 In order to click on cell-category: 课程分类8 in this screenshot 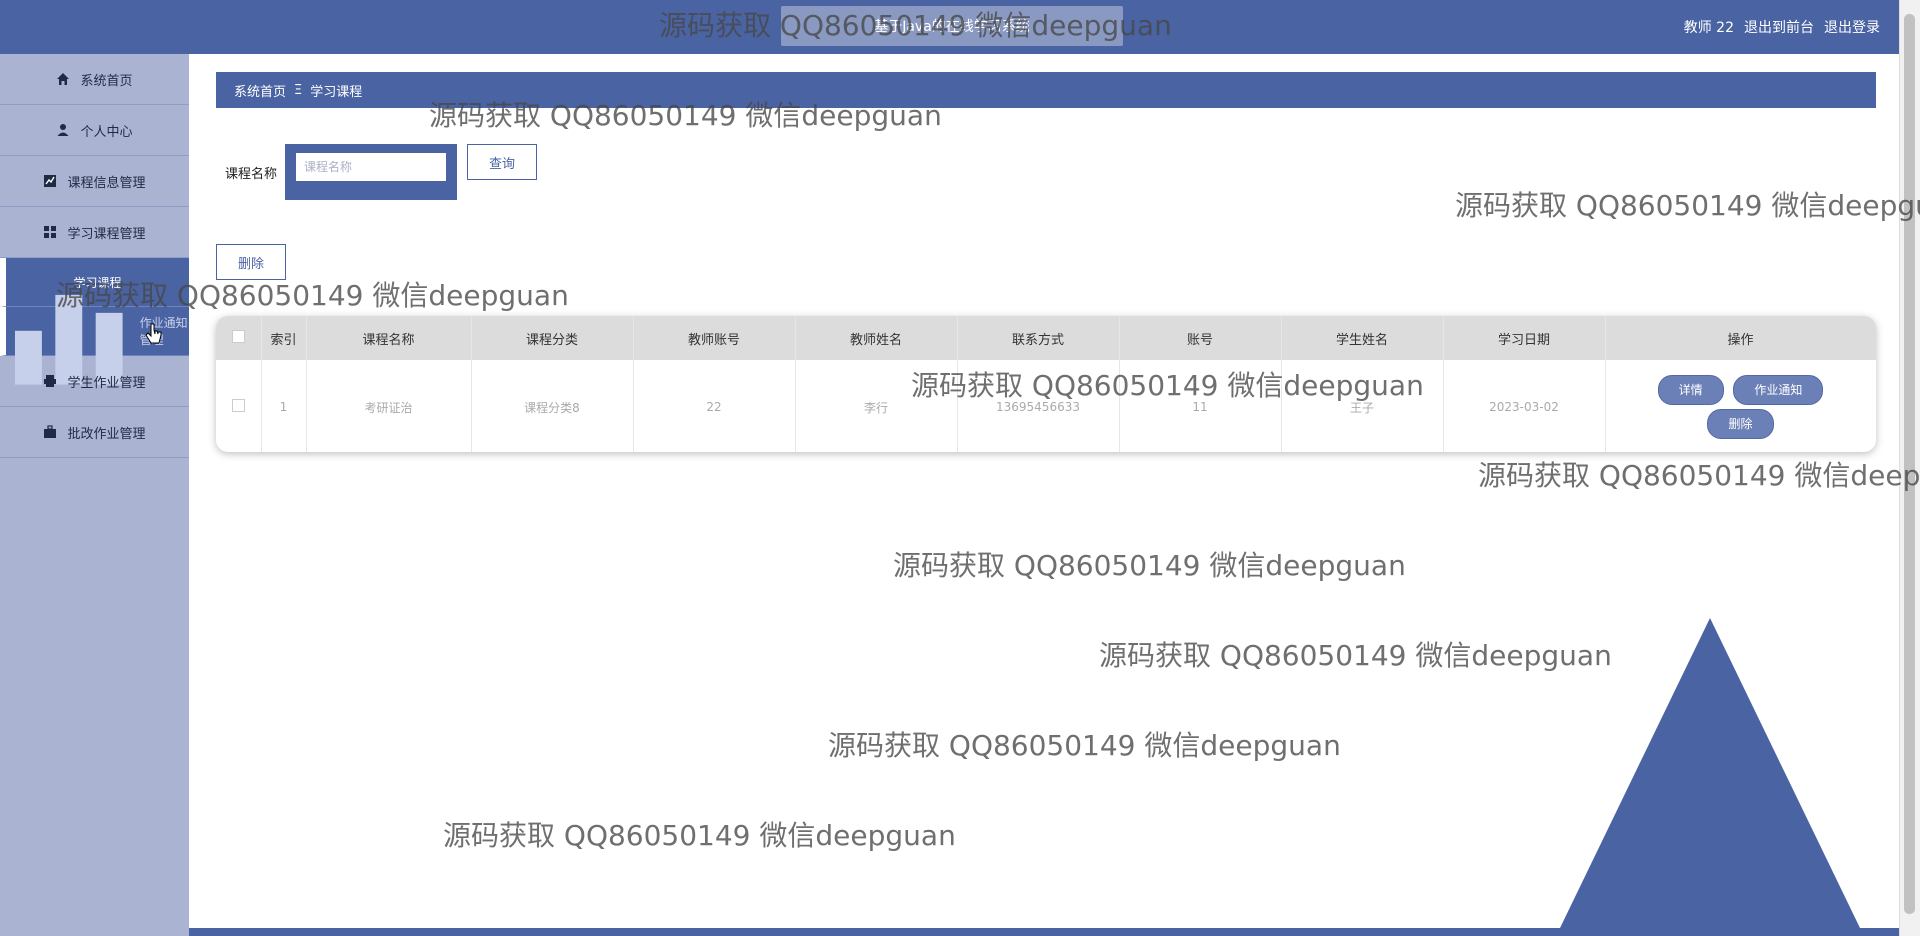, I will do `click(552, 406)`.